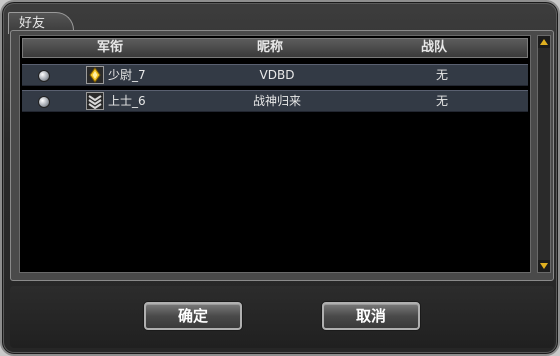 Image resolution: width=560 pixels, height=356 pixels. I want to click on nickname: 战神归来, so click(276, 101).